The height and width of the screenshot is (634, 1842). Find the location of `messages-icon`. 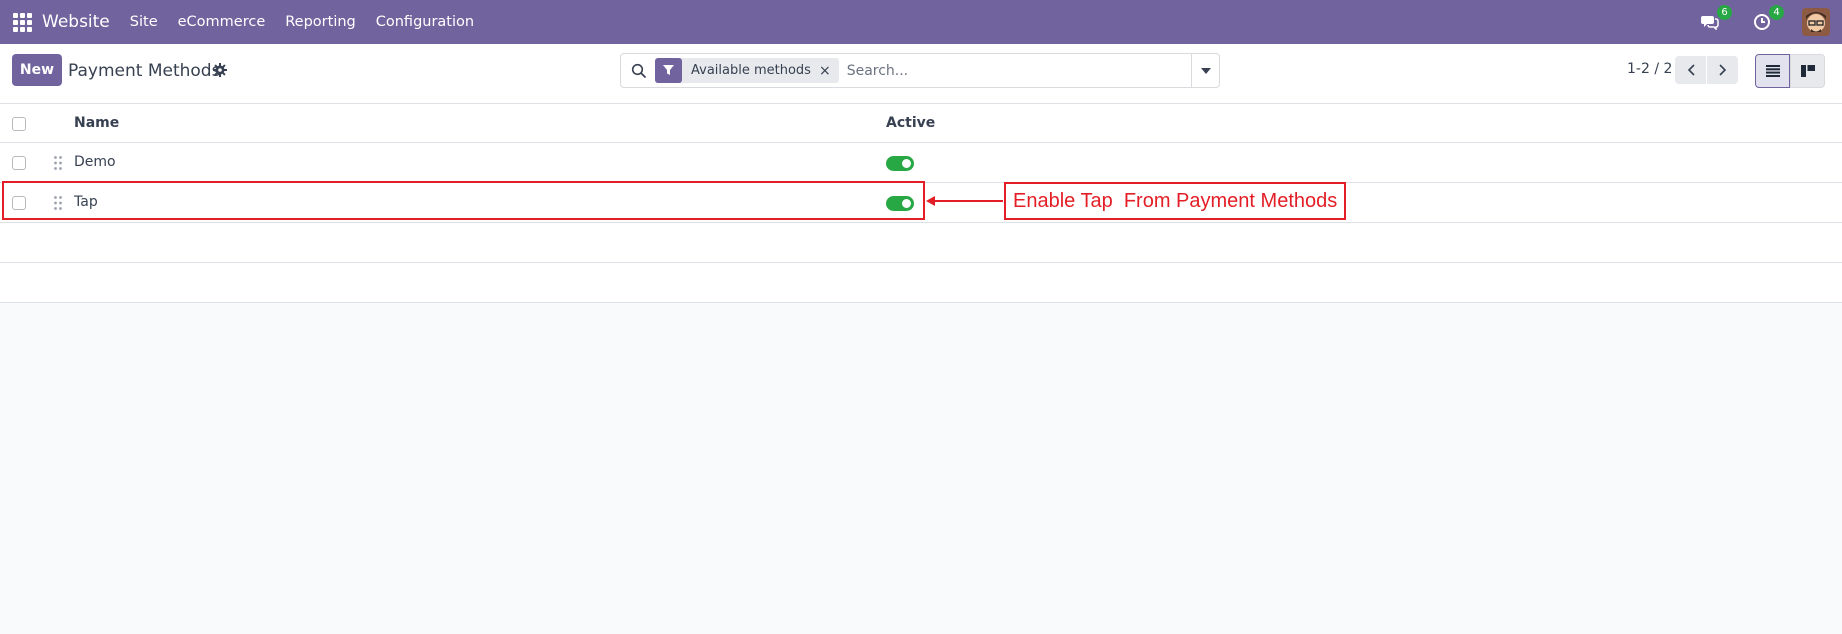

messages-icon is located at coordinates (1710, 23).